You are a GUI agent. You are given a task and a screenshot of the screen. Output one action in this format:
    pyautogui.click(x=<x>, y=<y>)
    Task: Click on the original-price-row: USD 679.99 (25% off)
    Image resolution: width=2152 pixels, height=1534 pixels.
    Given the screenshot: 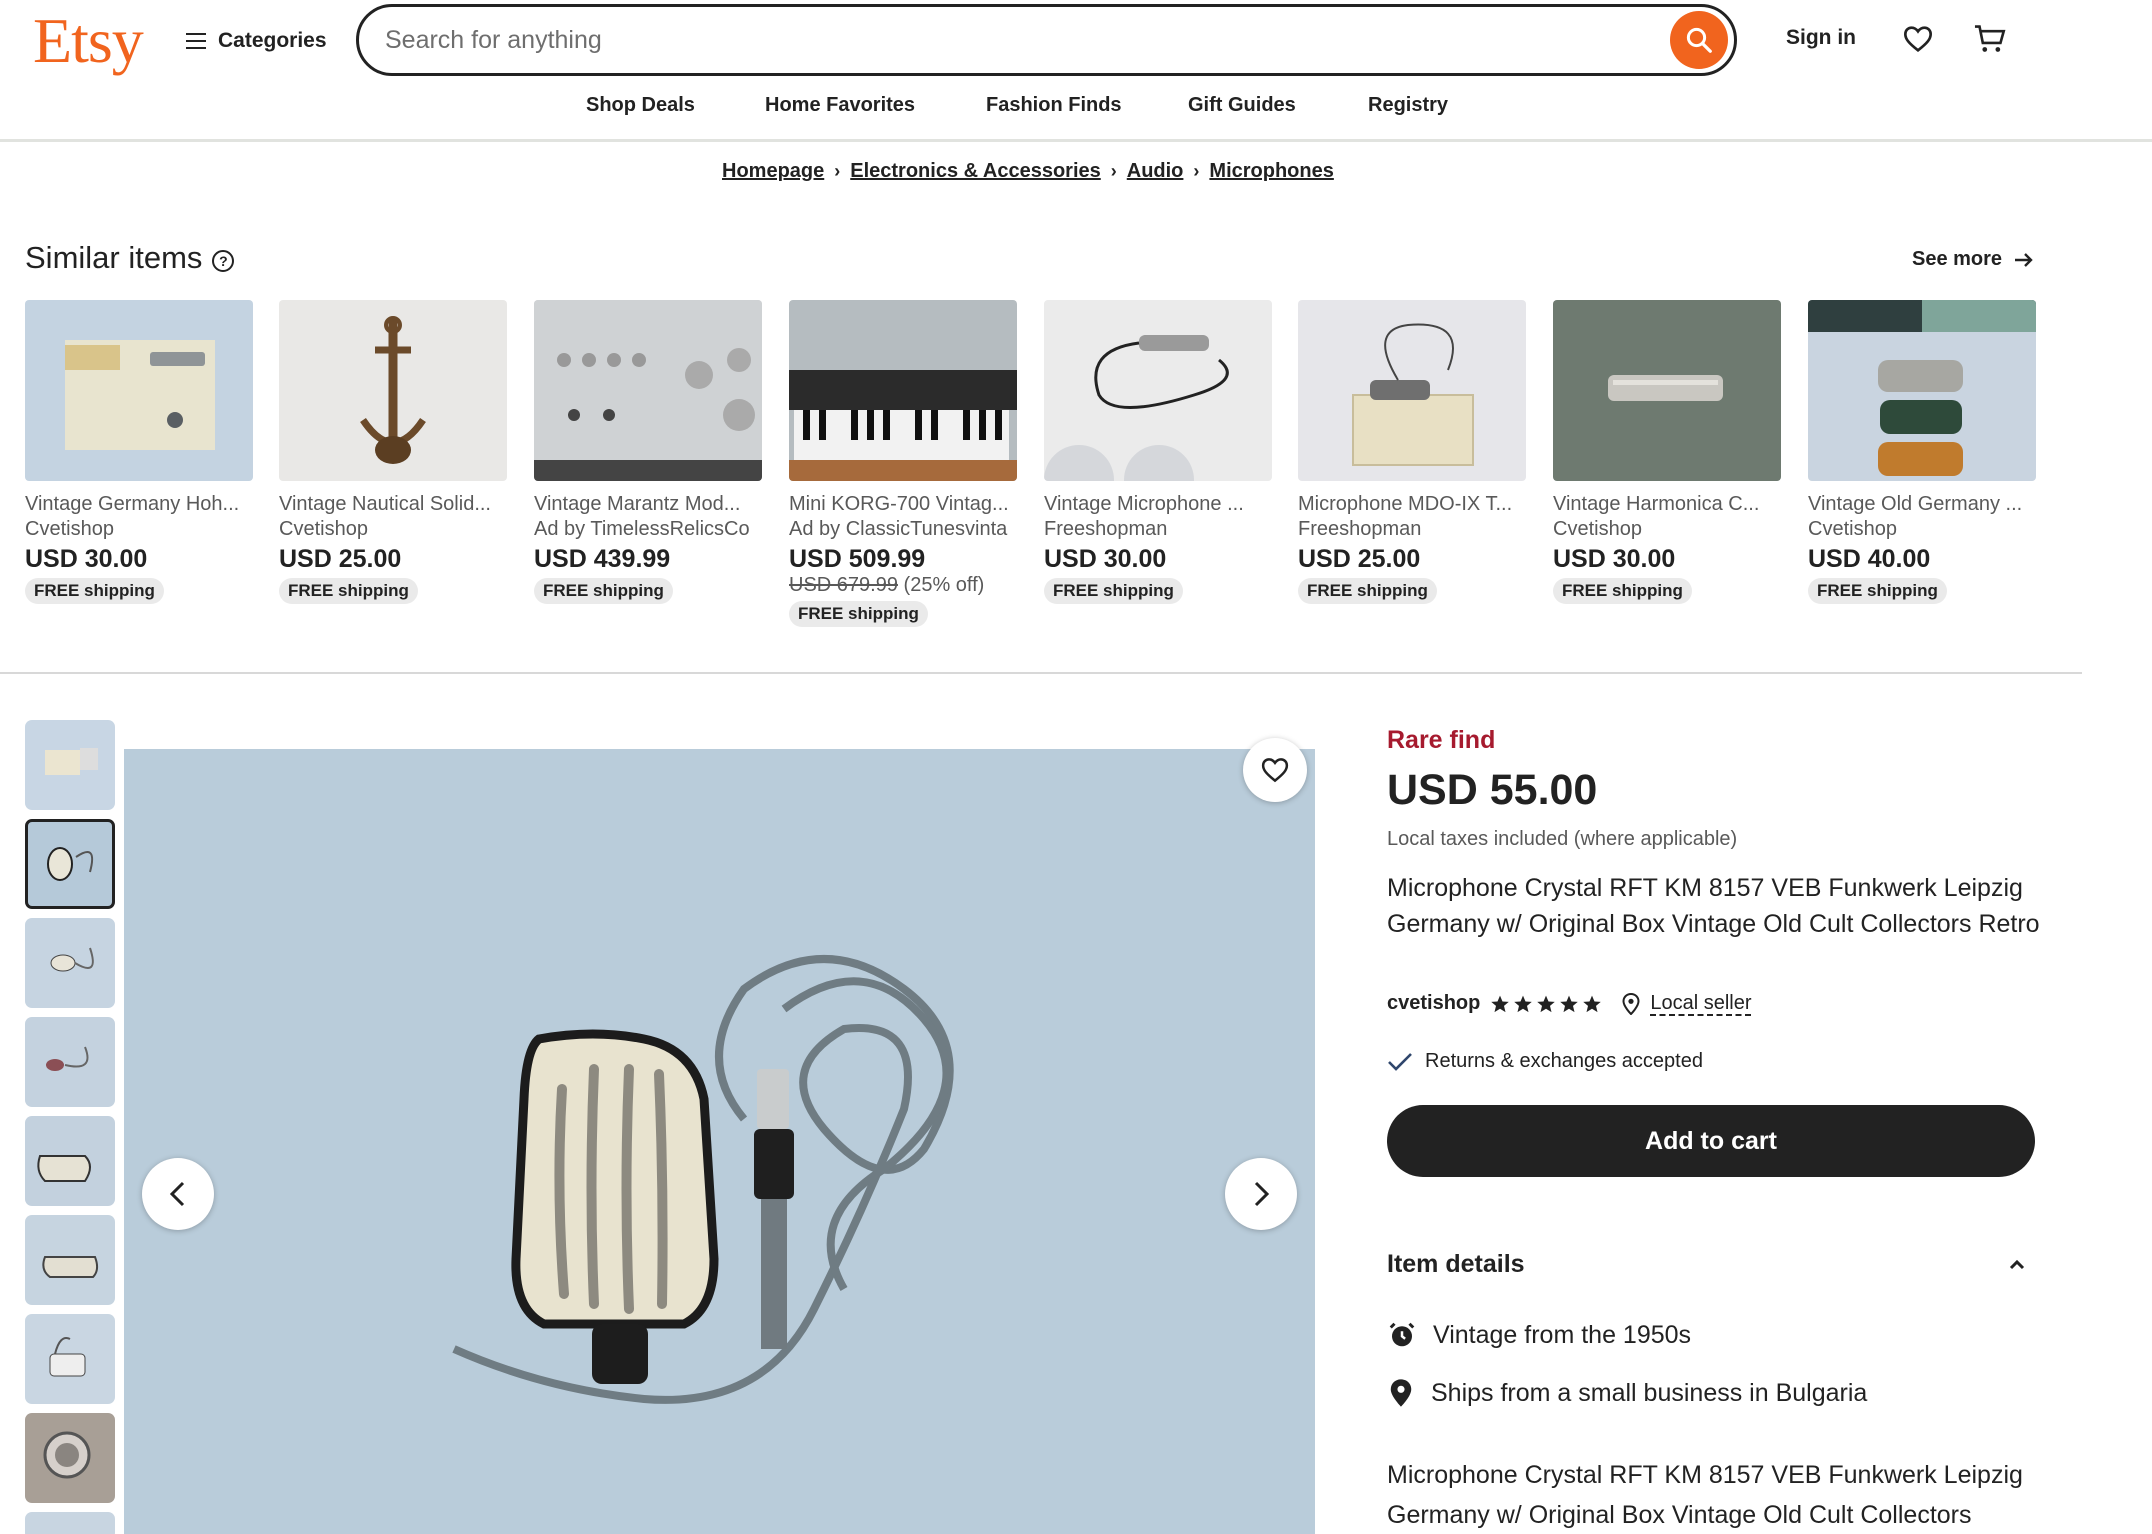 What is the action you would take?
    pyautogui.click(x=903, y=585)
    